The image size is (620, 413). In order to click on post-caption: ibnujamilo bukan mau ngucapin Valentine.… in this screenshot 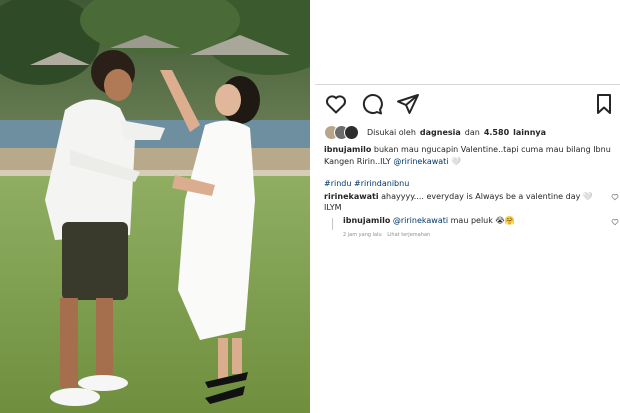, I will do `click(469, 156)`.